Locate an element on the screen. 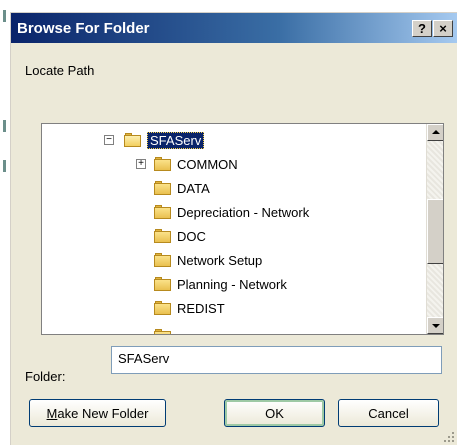  tree-item-planning-network: Planning - Network is located at coordinates (220, 284).